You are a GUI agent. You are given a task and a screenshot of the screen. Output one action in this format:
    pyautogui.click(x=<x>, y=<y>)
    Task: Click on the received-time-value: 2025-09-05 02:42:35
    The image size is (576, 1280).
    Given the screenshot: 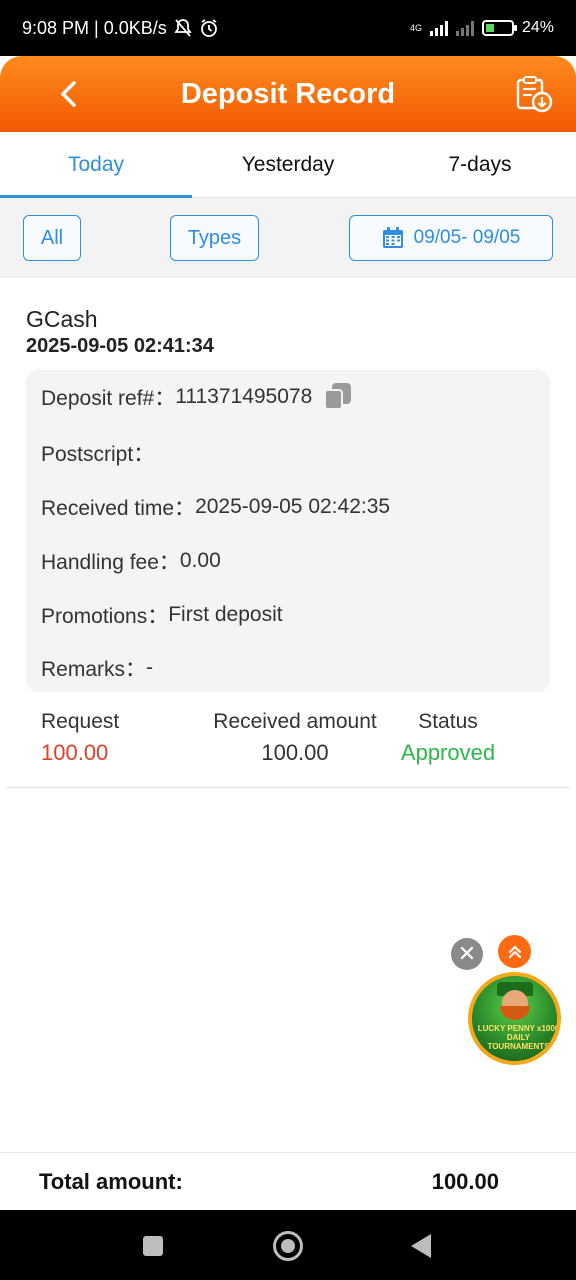 What is the action you would take?
    pyautogui.click(x=293, y=506)
    